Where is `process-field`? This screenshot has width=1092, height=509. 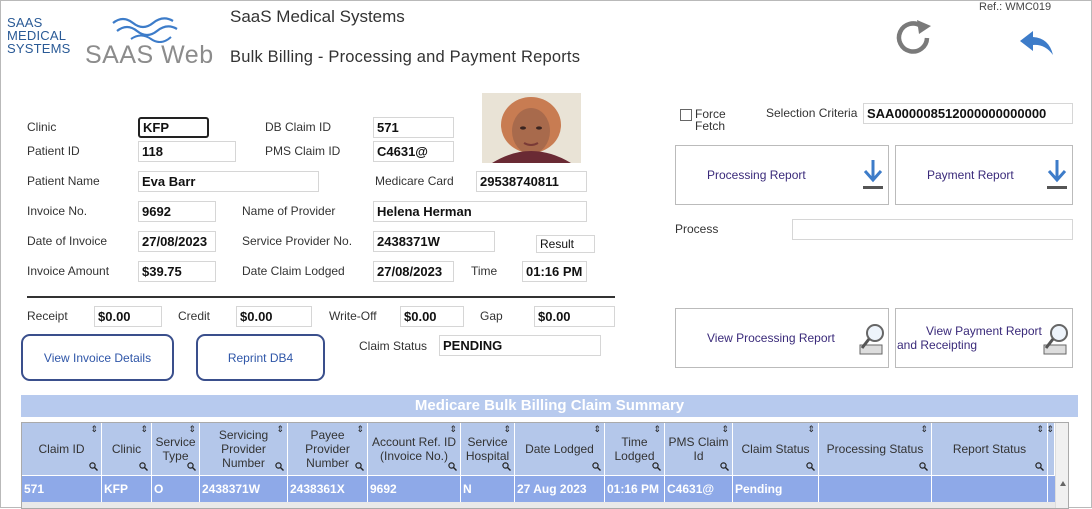
process-field is located at coordinates (932, 229).